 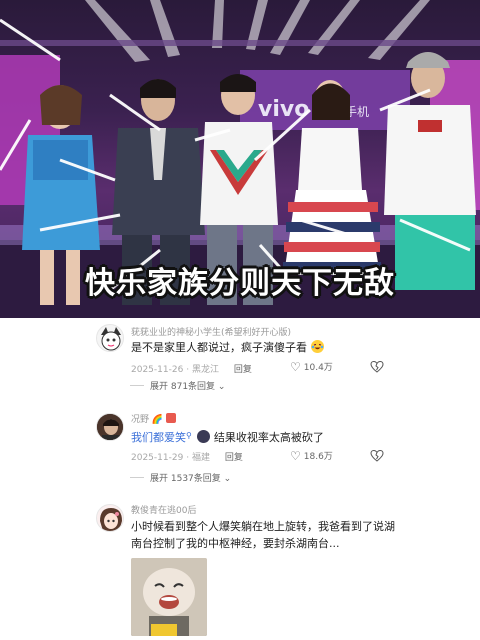 I want to click on comment-meta: 2025-11-29 · 福建 回复, so click(x=187, y=456).